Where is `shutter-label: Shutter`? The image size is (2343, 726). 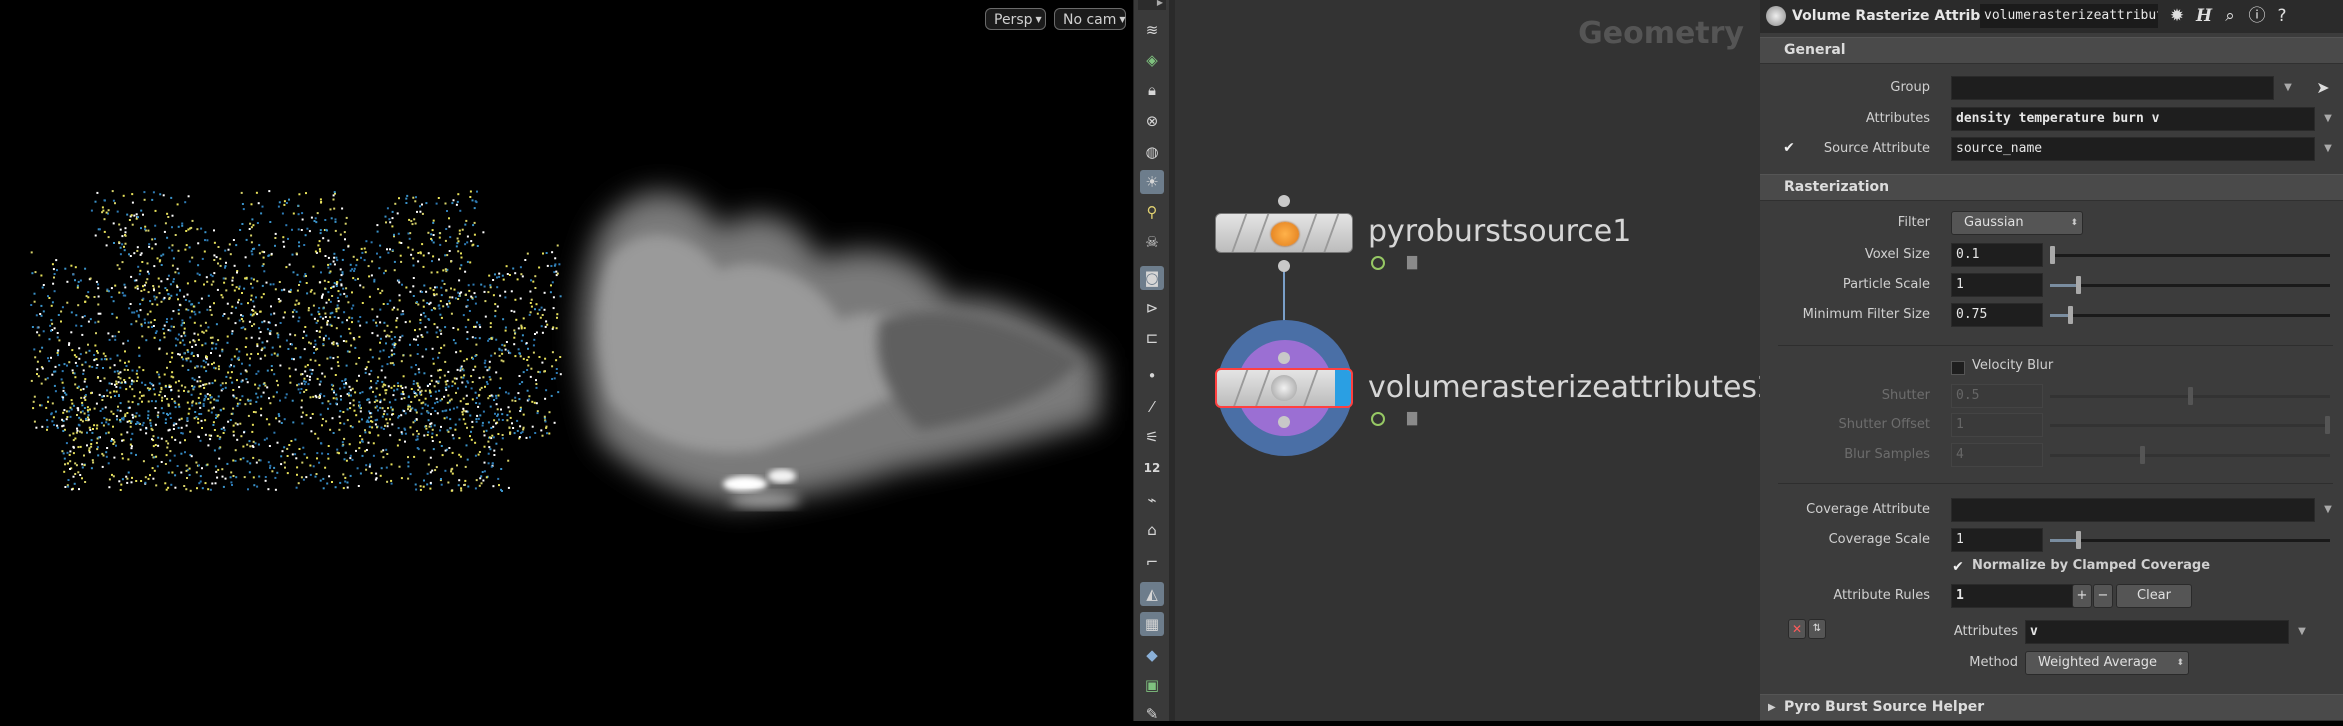 shutter-label: Shutter is located at coordinates (1905, 395).